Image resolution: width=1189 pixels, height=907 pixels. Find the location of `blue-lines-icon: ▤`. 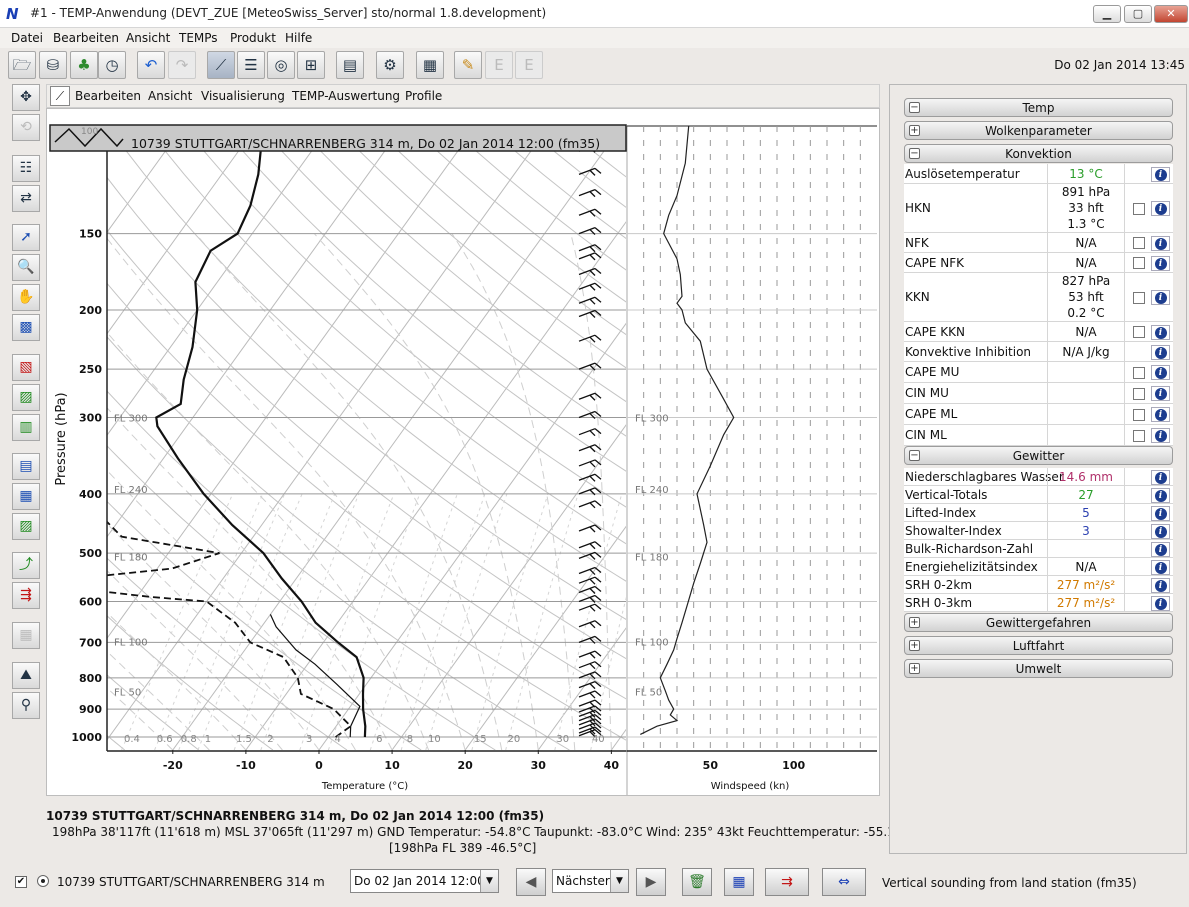

blue-lines-icon: ▤ is located at coordinates (26, 466).